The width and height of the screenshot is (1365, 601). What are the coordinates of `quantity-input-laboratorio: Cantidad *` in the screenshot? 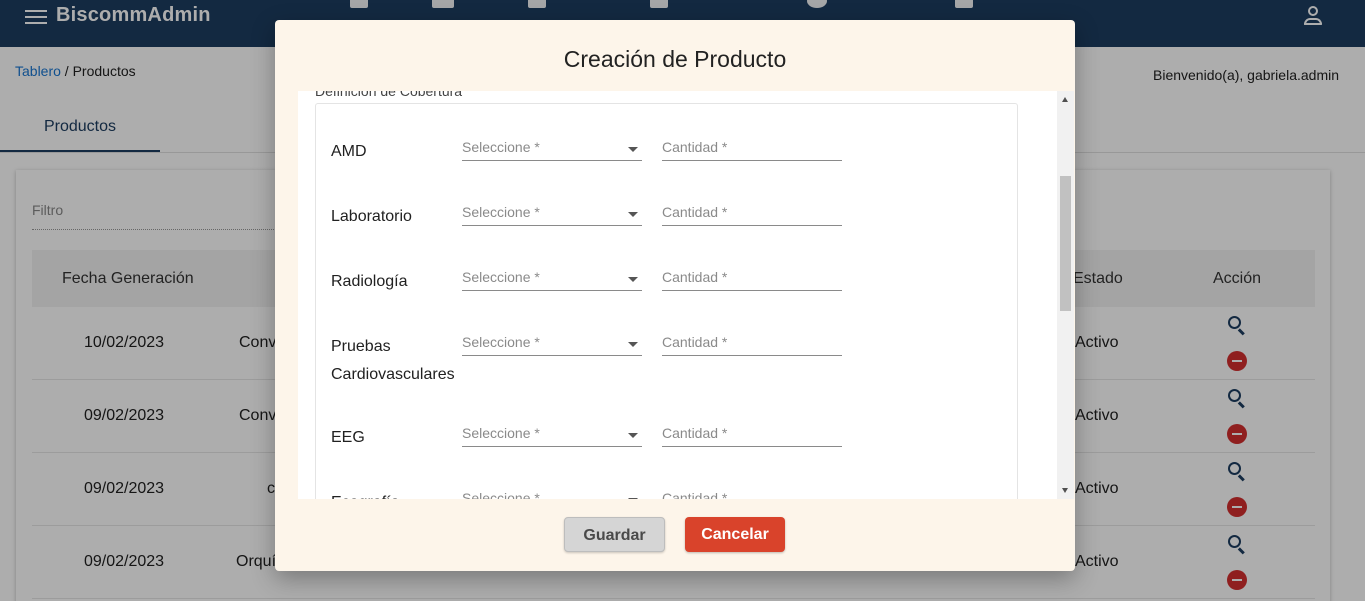 It's located at (752, 213).